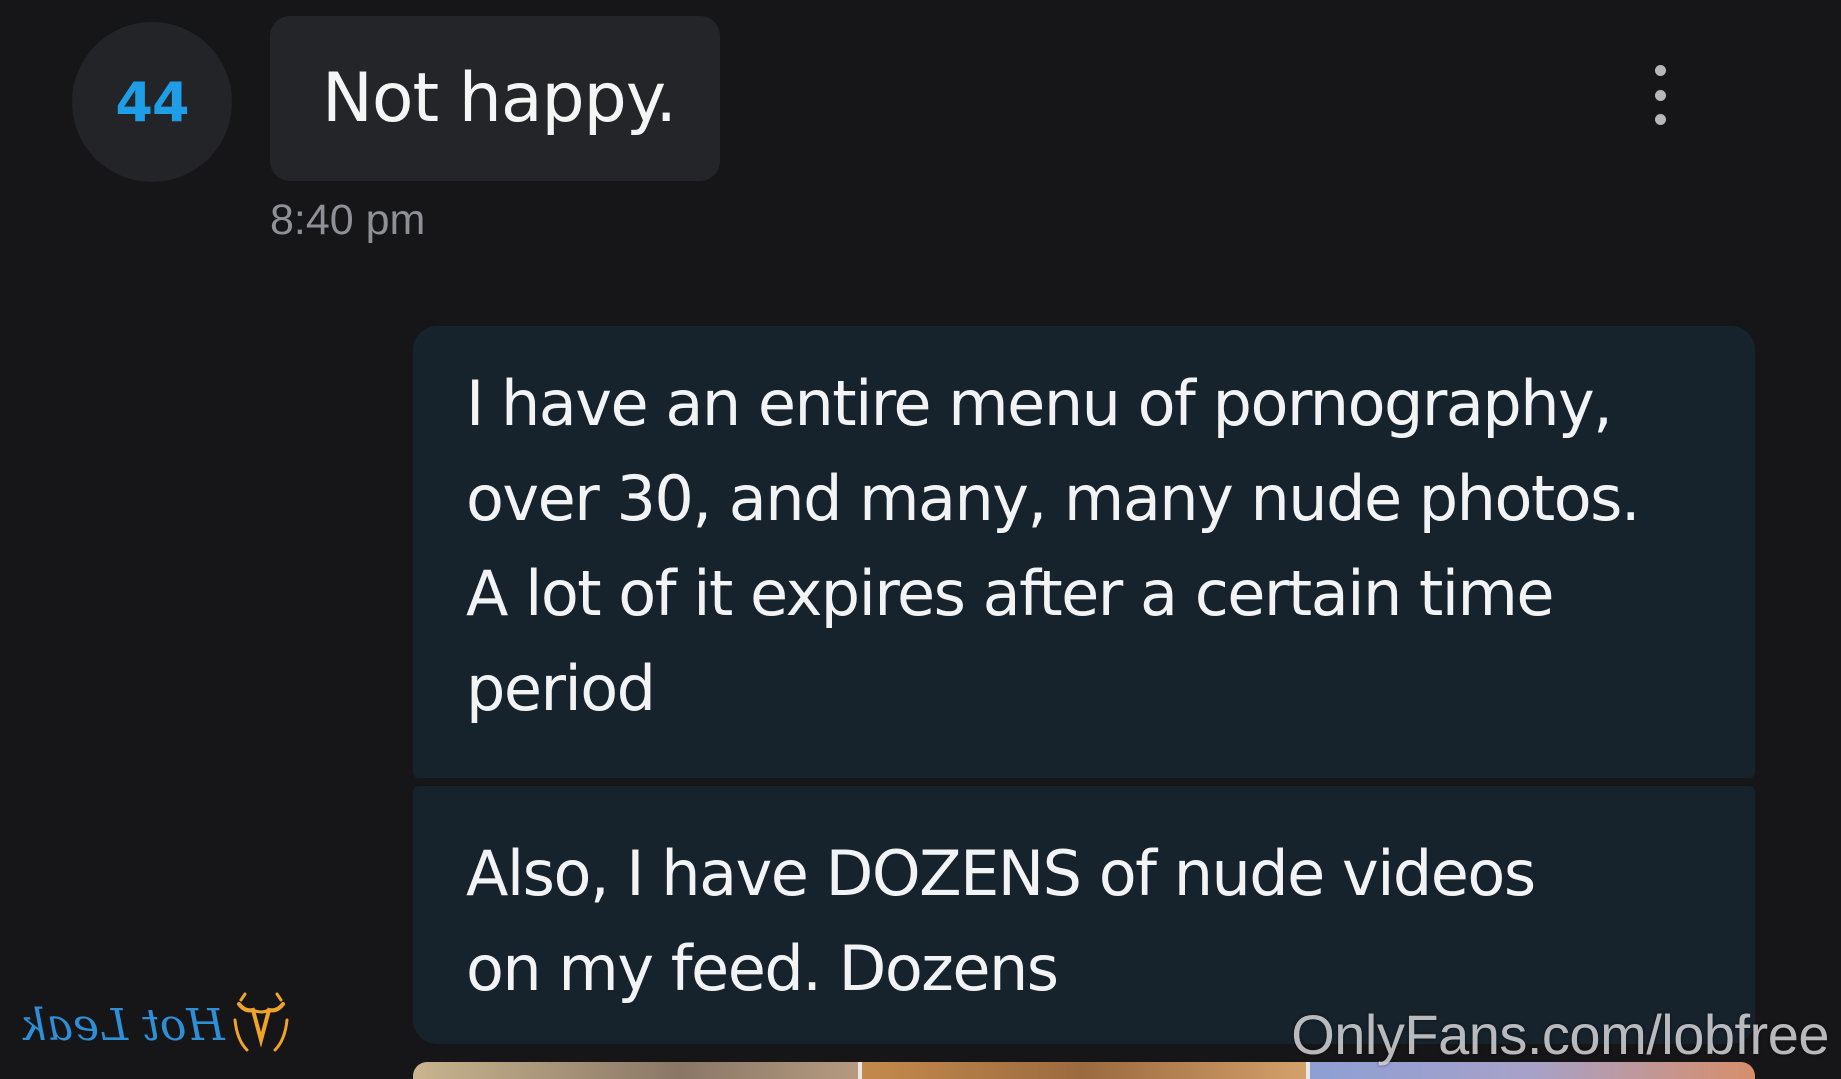  I want to click on hotleak-logo-icon, so click(261, 1022).